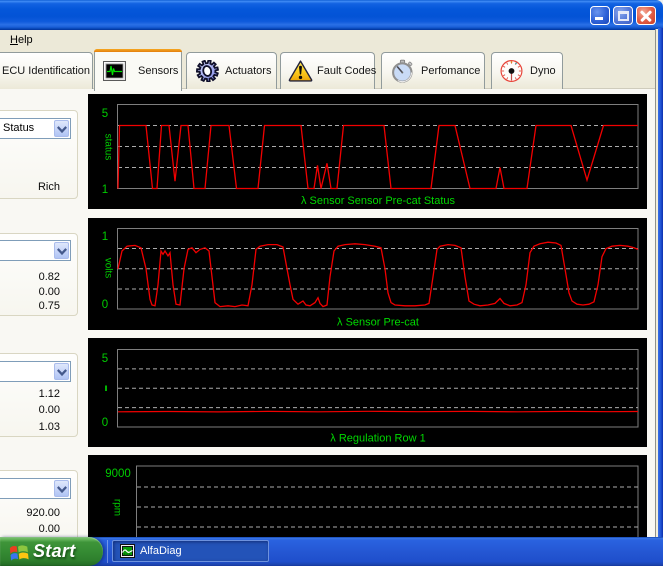  Describe the element at coordinates (378, 201) in the screenshot. I see `svg-text: λ Sensor Sensor Pre-cat Status` at that location.